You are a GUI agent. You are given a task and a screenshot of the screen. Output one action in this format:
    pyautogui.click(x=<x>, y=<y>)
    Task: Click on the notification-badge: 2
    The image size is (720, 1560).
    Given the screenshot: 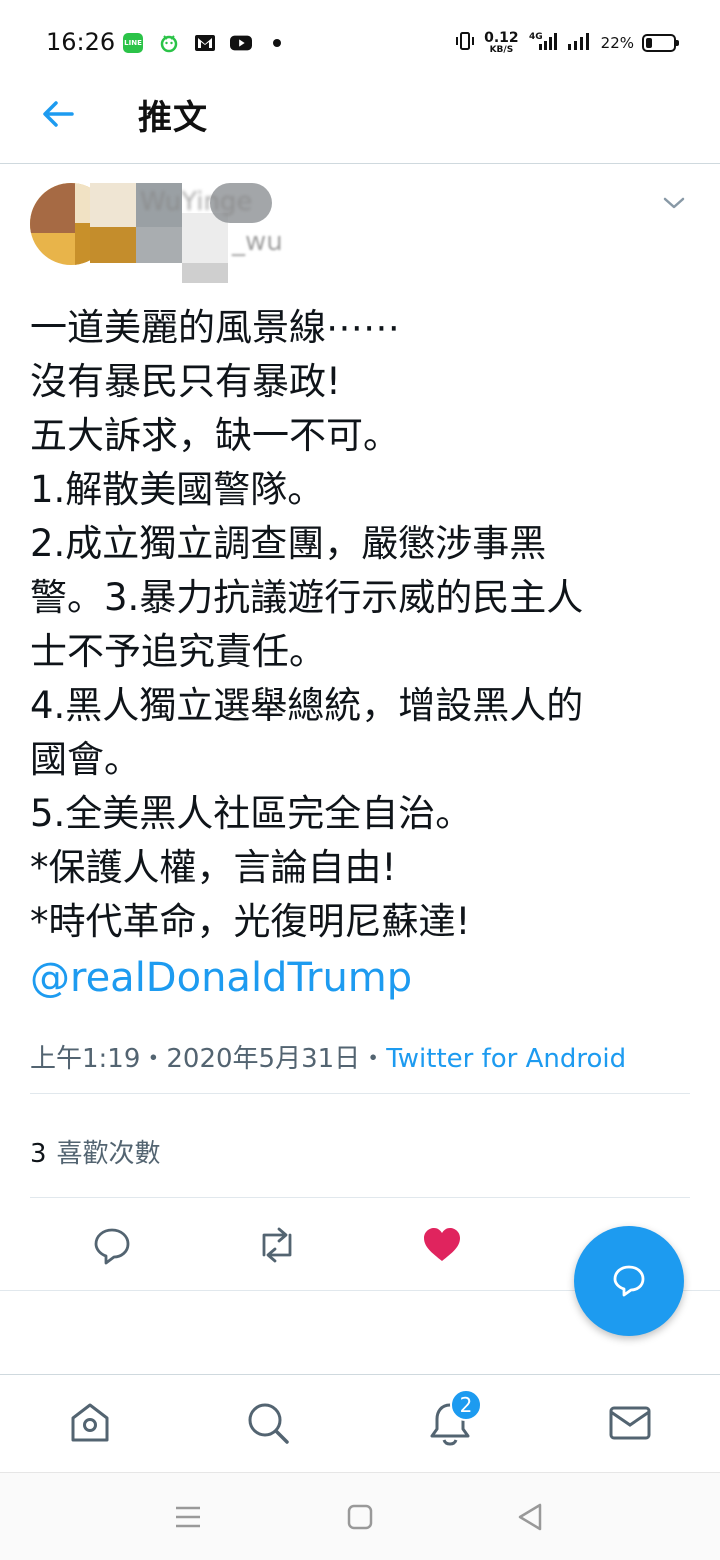 What is the action you would take?
    pyautogui.click(x=466, y=1405)
    